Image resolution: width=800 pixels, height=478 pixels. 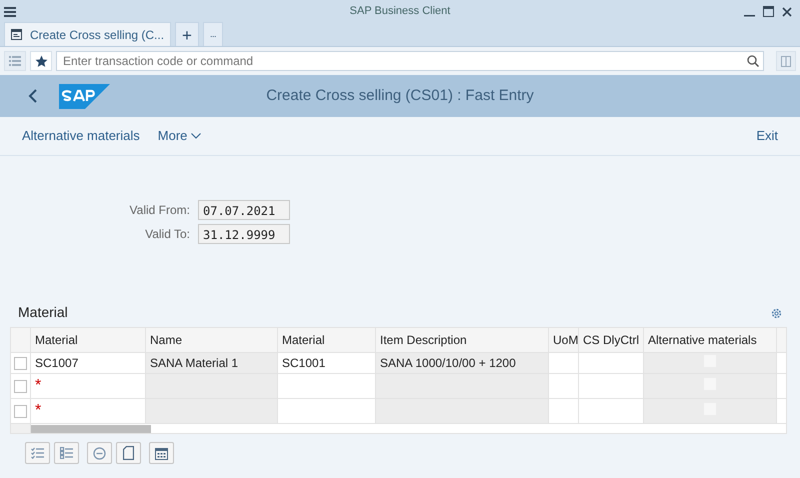 What do you see at coordinates (768, 11) in the screenshot?
I see `maximize-icon` at bounding box center [768, 11].